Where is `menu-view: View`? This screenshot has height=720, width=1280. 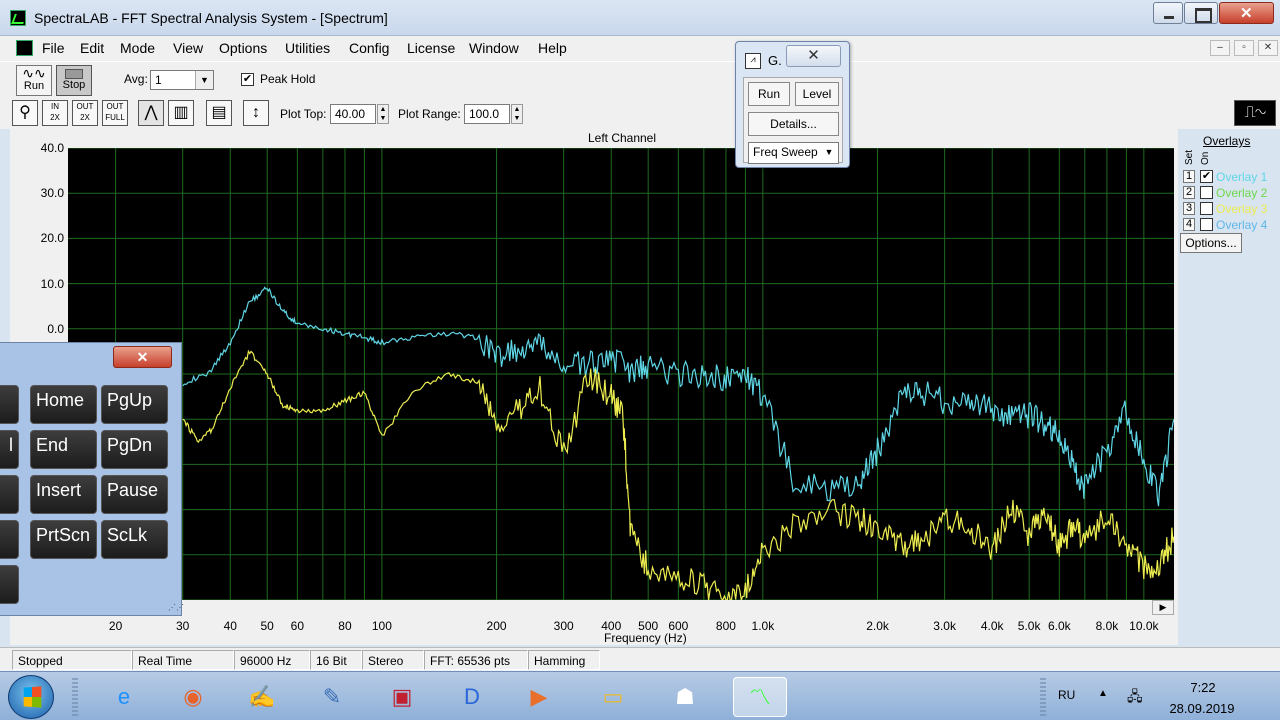 menu-view: View is located at coordinates (188, 48).